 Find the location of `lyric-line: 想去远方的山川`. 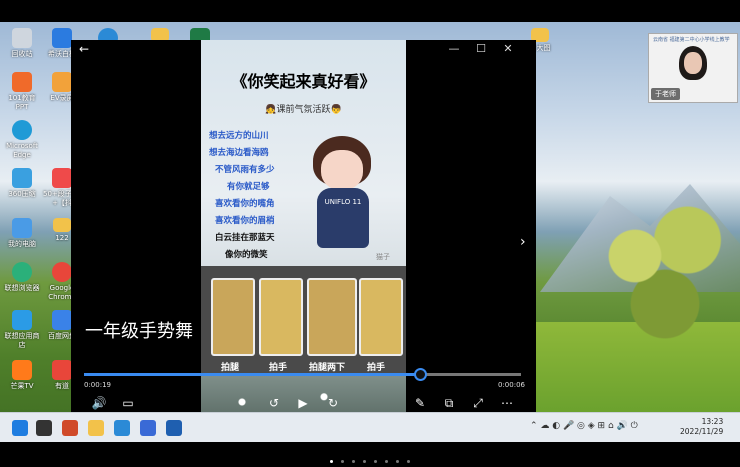

lyric-line: 想去远方的山川 is located at coordinates (239, 136).